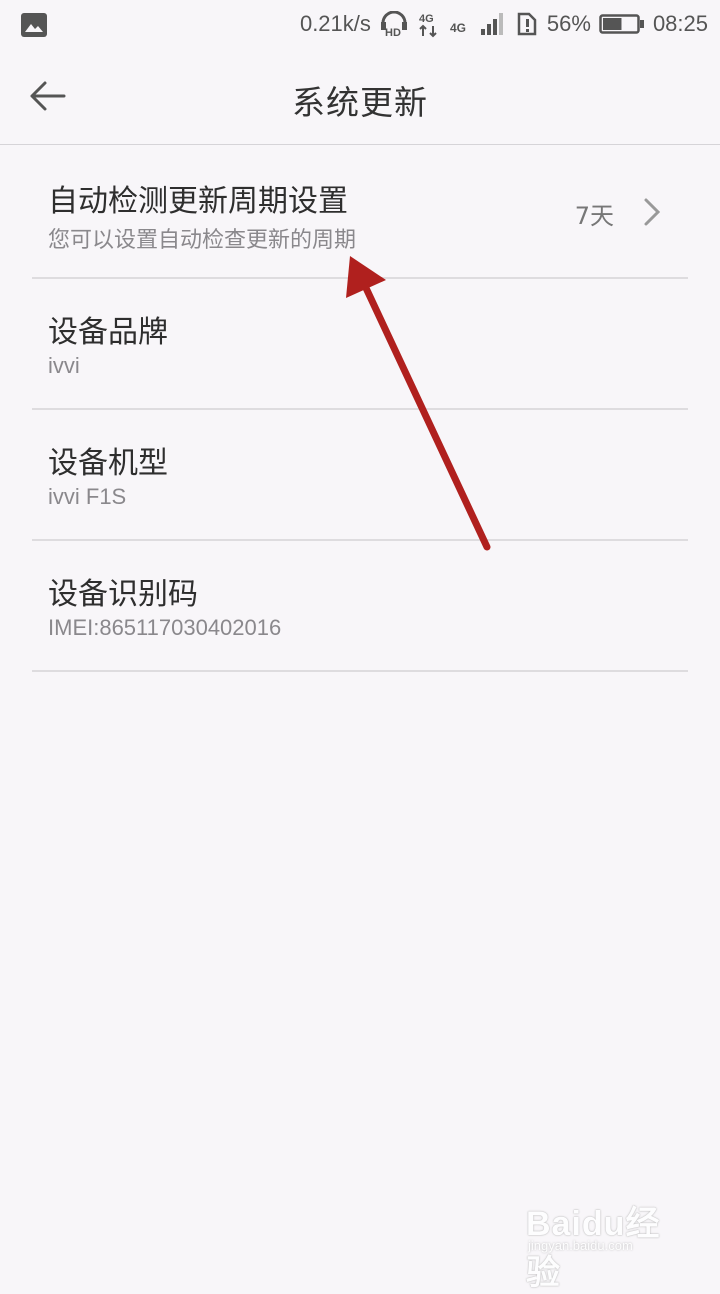  I want to click on auto-update-period-item: 自动检测更新周期设置 您可以设置自动检查更新的周期 7天, so click(360, 213).